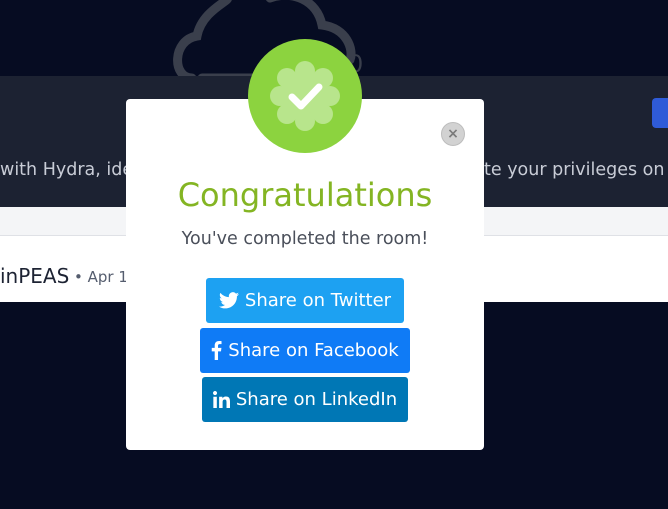  I want to click on modal-subtitle: You've completed the room!, so click(305, 239).